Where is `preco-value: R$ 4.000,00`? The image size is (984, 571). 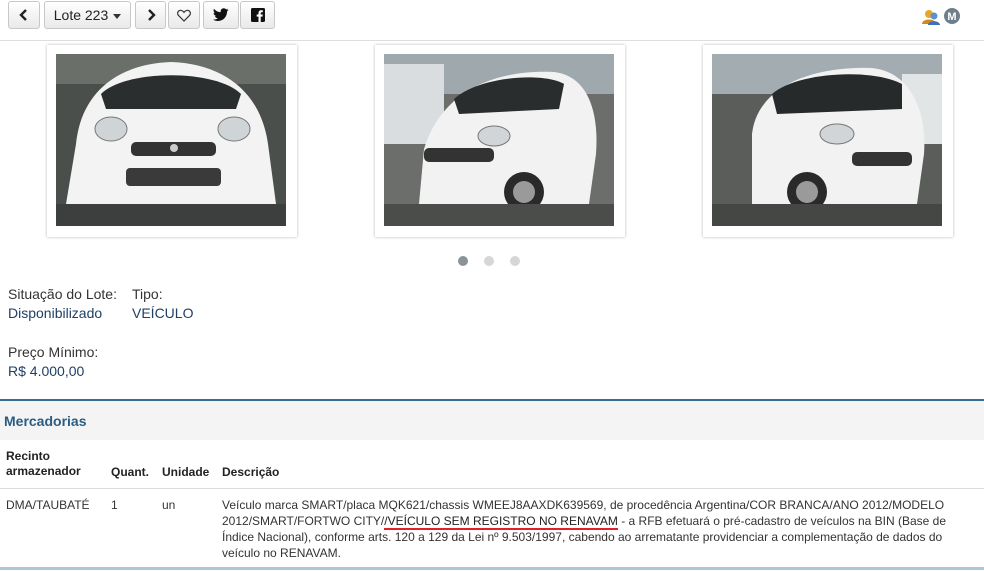 preco-value: R$ 4.000,00 is located at coordinates (46, 371).